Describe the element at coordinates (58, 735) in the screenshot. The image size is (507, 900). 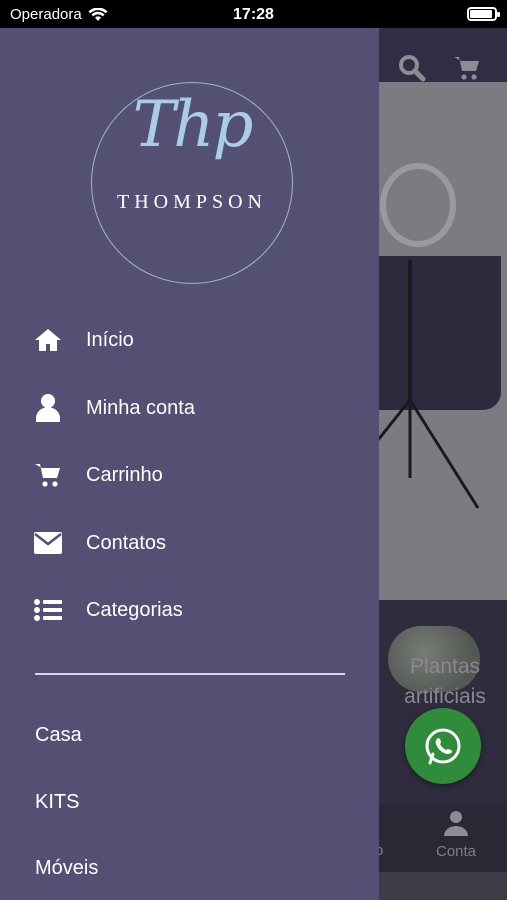
I see `category-item-casa: Casa` at that location.